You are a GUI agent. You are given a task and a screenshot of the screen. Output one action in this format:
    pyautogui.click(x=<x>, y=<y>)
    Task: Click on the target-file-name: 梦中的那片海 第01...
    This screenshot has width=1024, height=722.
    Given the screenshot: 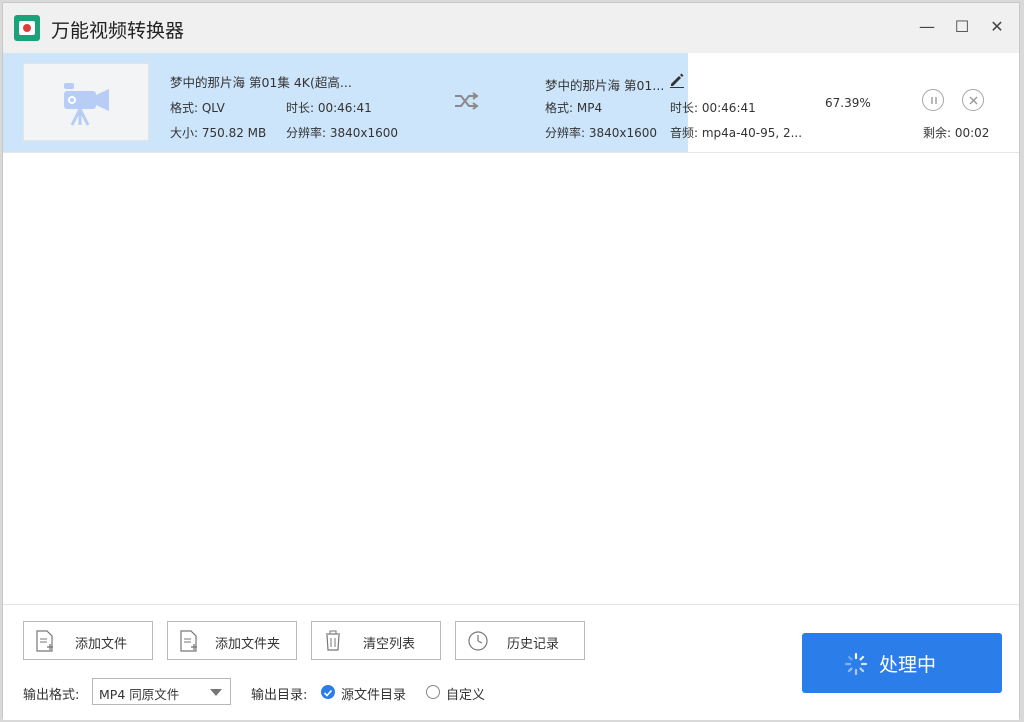 What is the action you would take?
    pyautogui.click(x=605, y=85)
    